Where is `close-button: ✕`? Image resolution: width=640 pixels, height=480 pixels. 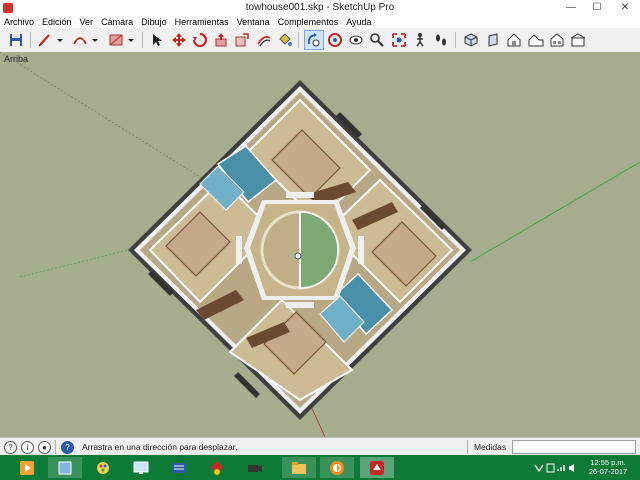 close-button: ✕ is located at coordinates (625, 8).